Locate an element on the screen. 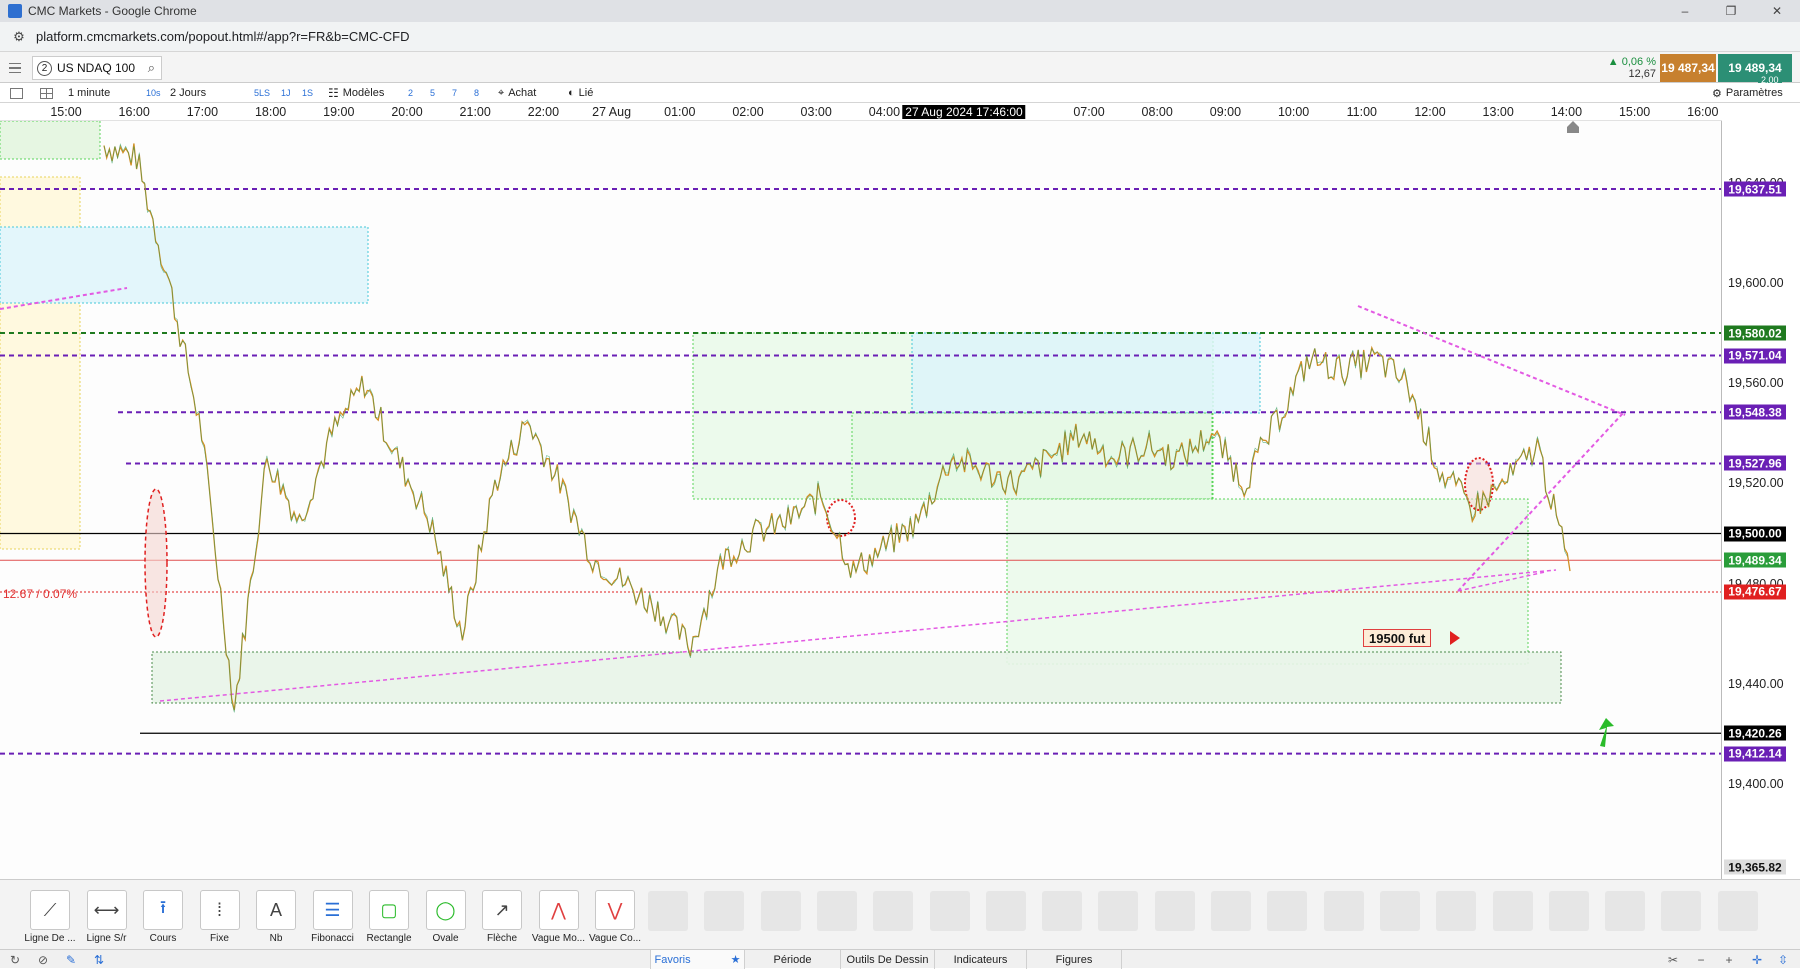 This screenshot has width=1800, height=969. preset-7: 7 is located at coordinates (454, 93).